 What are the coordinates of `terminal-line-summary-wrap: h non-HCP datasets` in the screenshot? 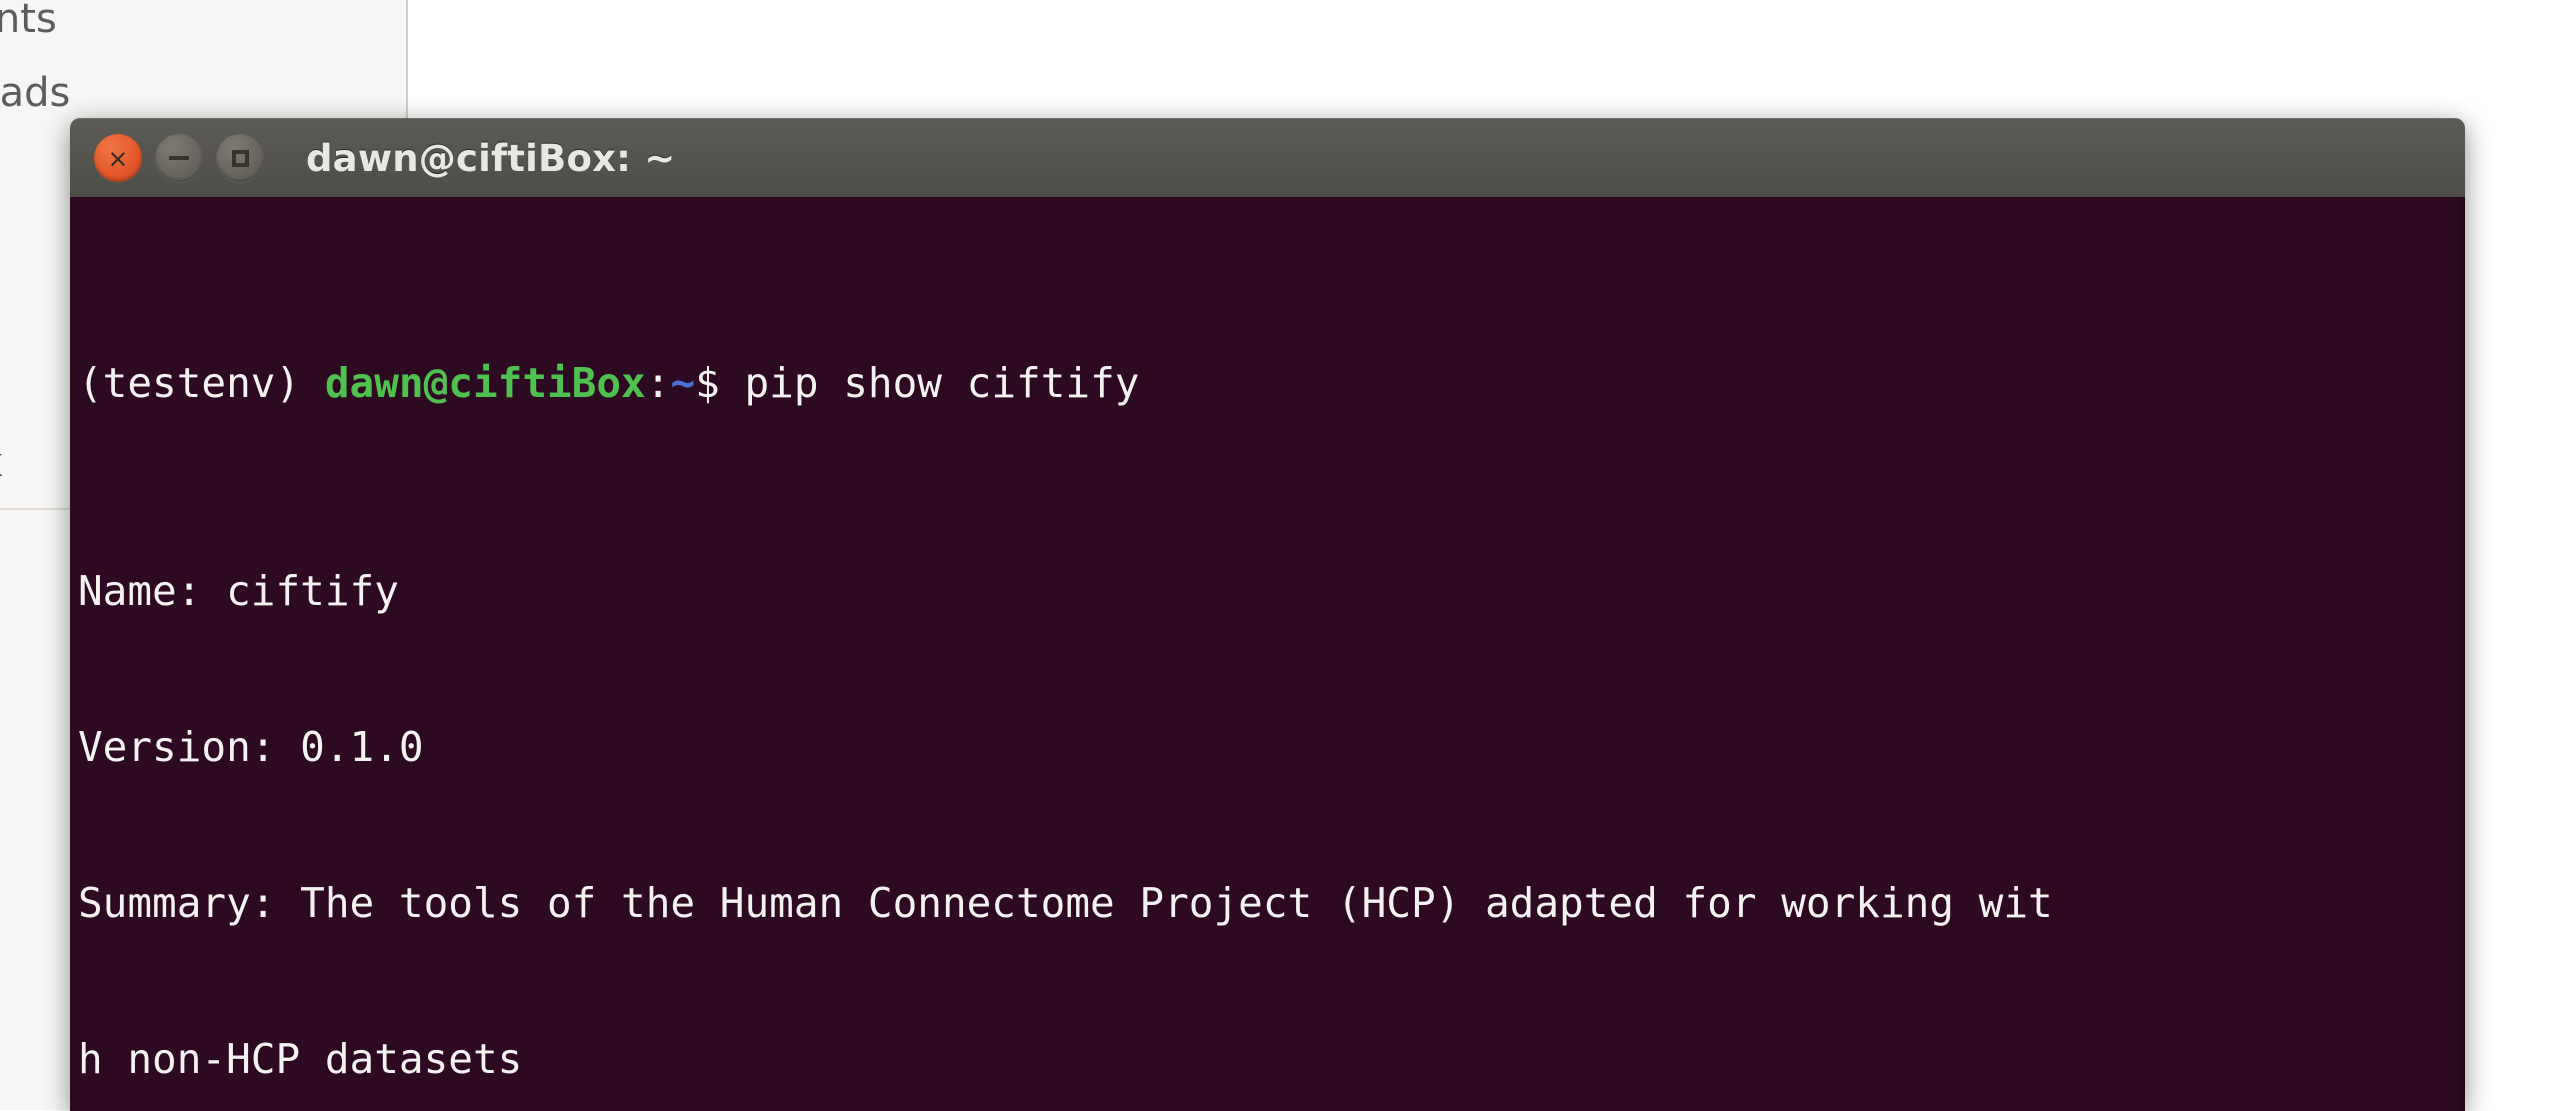 It's located at (1271, 1059).